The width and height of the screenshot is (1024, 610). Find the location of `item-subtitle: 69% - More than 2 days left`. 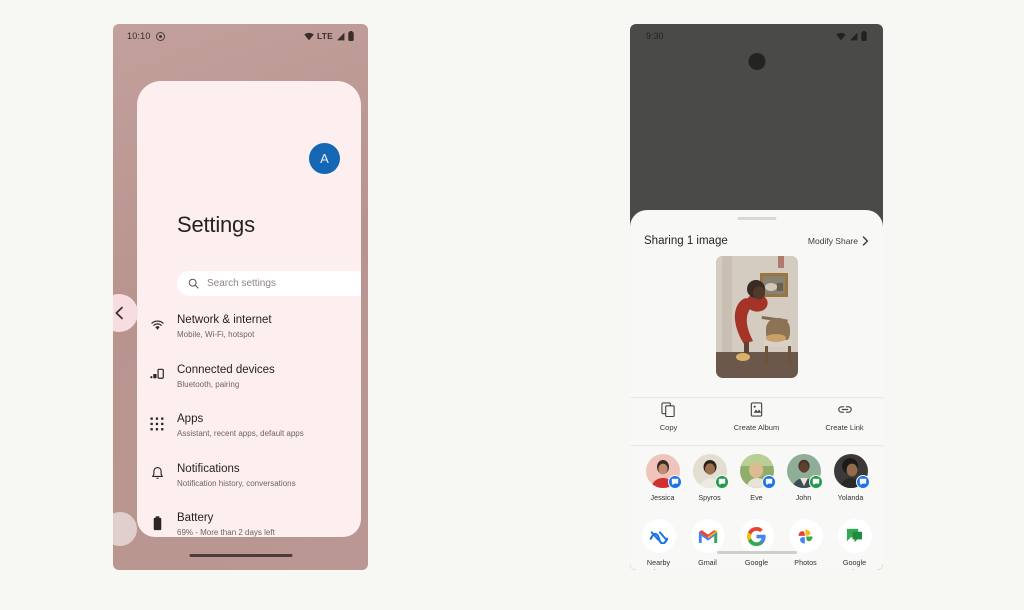

item-subtitle: 69% - More than 2 days left is located at coordinates (226, 532).